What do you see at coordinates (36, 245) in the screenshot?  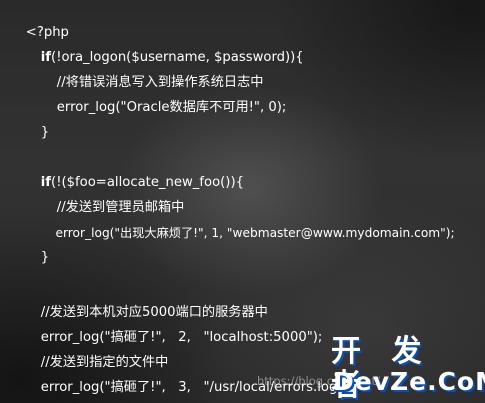 I see `code-line-10: }` at bounding box center [36, 245].